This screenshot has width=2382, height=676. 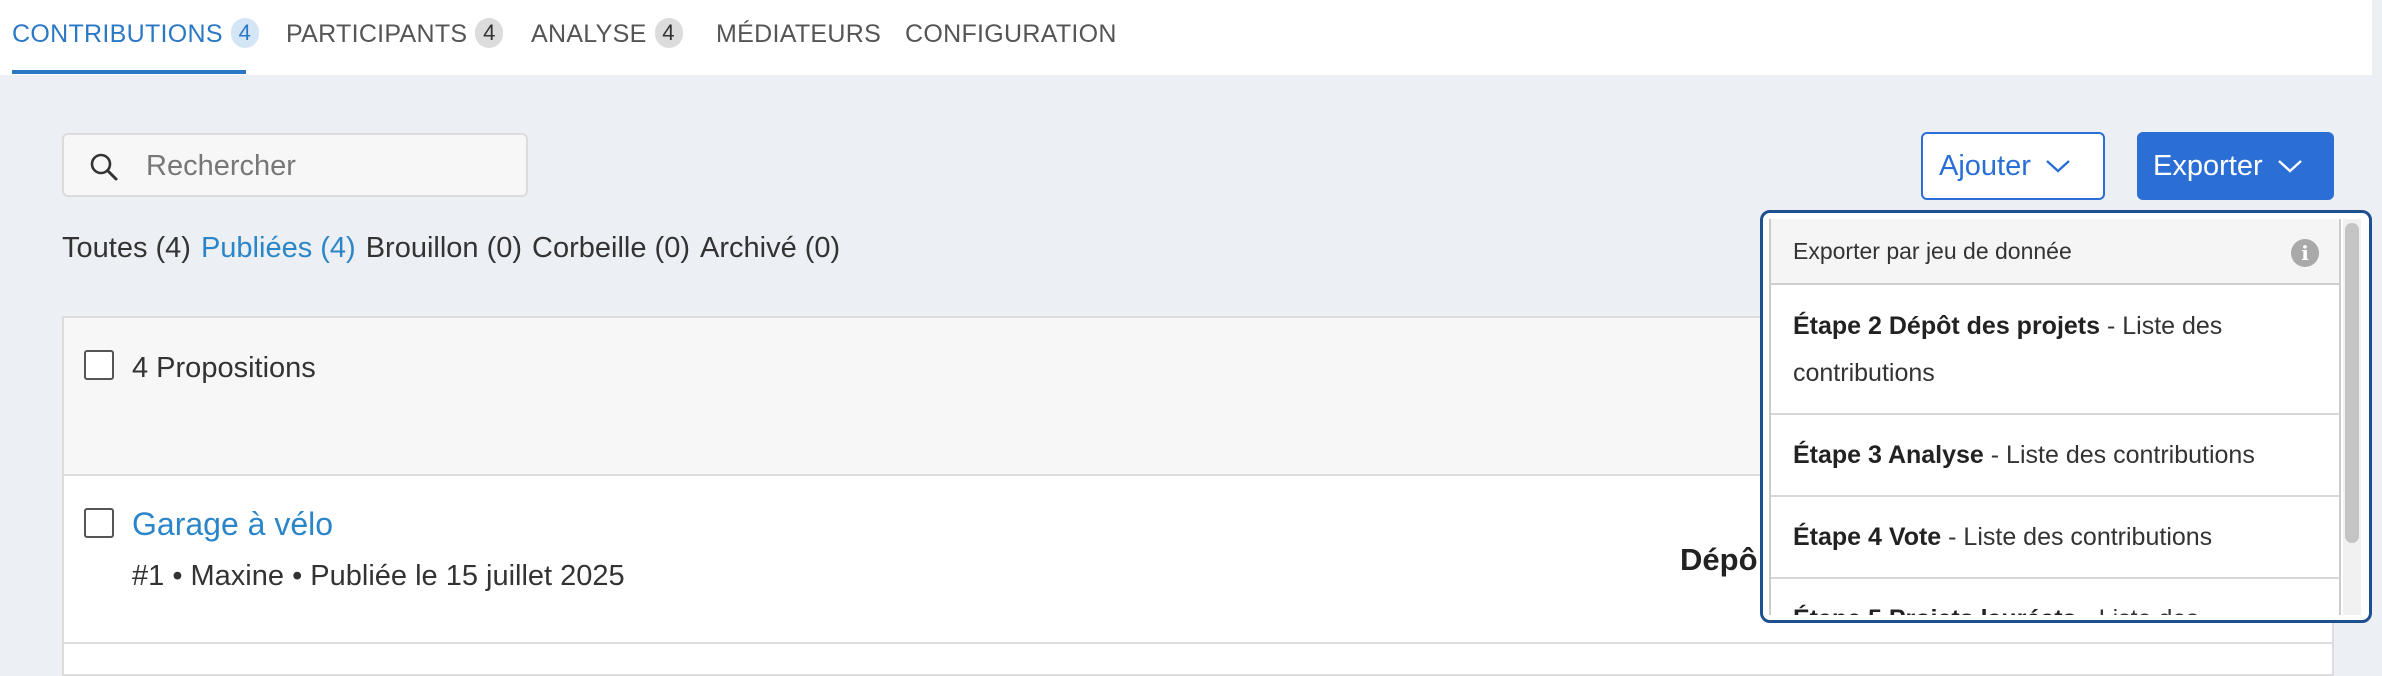 I want to click on search-box, so click(x=295, y=165).